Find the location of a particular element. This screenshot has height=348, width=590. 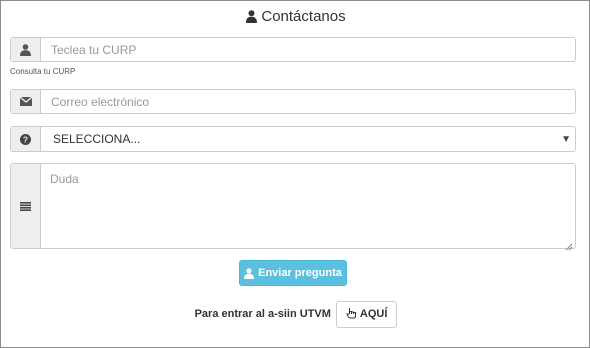

portal-login-label: AQUÍ is located at coordinates (373, 314).